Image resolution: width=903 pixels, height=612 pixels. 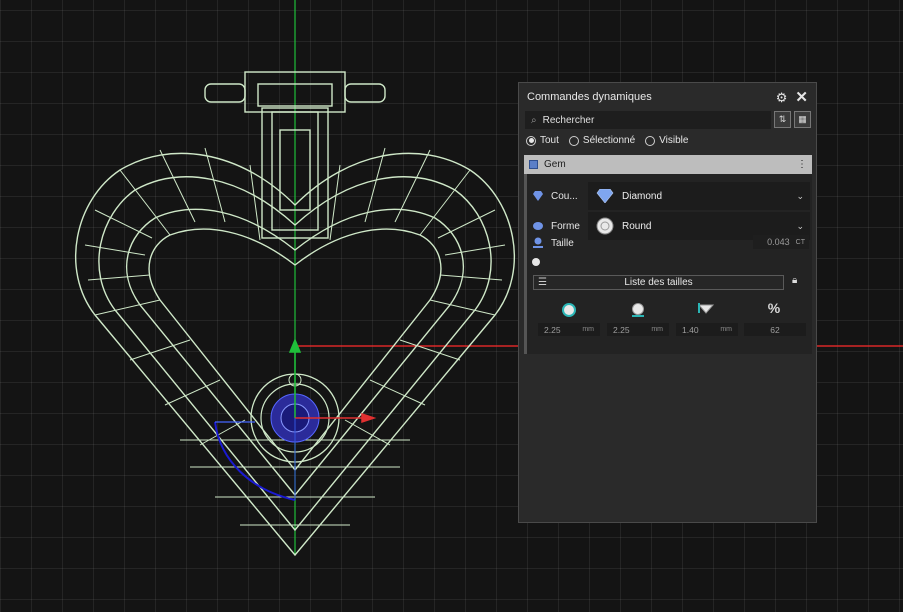 What do you see at coordinates (295, 419) in the screenshot?
I see `gizmo` at bounding box center [295, 419].